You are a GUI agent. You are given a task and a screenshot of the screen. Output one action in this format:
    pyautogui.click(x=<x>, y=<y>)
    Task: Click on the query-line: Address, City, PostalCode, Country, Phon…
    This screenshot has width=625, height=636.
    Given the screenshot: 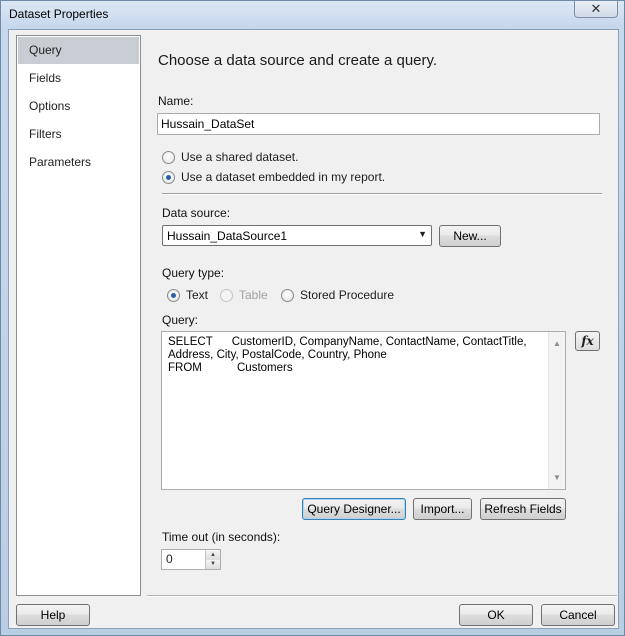 What is the action you would take?
    pyautogui.click(x=277, y=355)
    